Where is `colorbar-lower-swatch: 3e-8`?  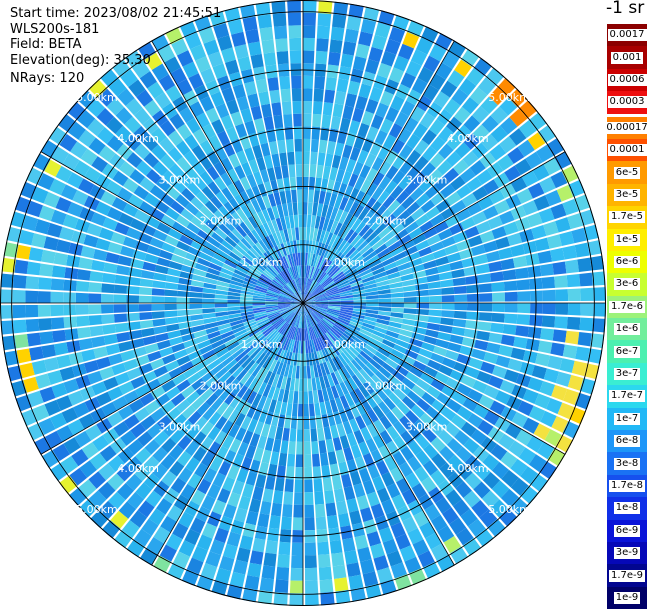 colorbar-lower-swatch: 3e-8 is located at coordinates (627, 463).